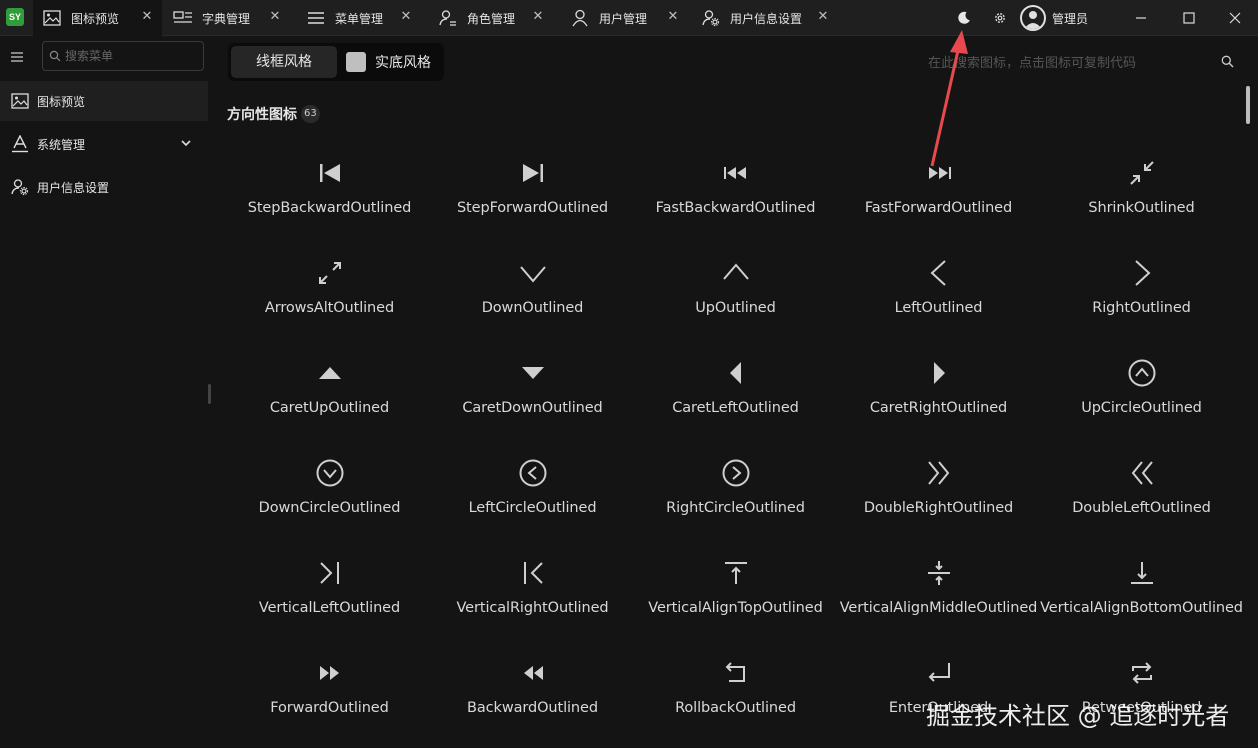 The height and width of the screenshot is (748, 1258). Describe the element at coordinates (938, 508) in the screenshot. I see `icon-name: DoubleRightOutlined` at that location.